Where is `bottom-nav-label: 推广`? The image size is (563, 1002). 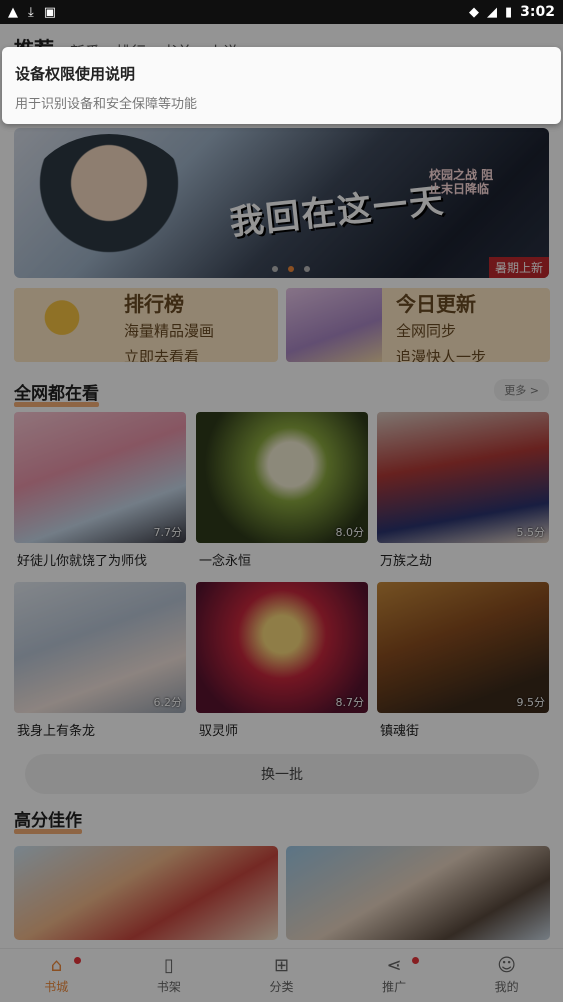 bottom-nav-label: 推广 is located at coordinates (394, 986).